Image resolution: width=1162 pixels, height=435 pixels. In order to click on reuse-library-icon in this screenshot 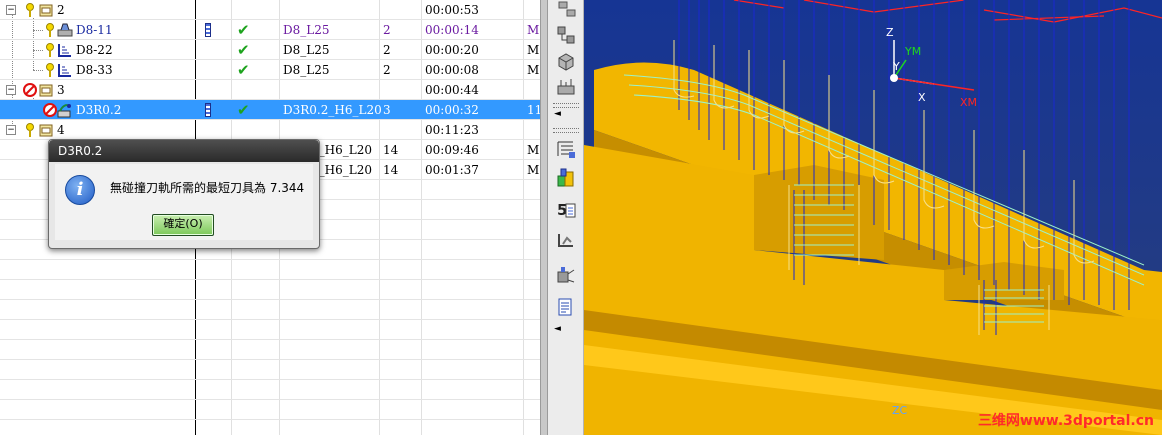, I will do `click(566, 87)`.